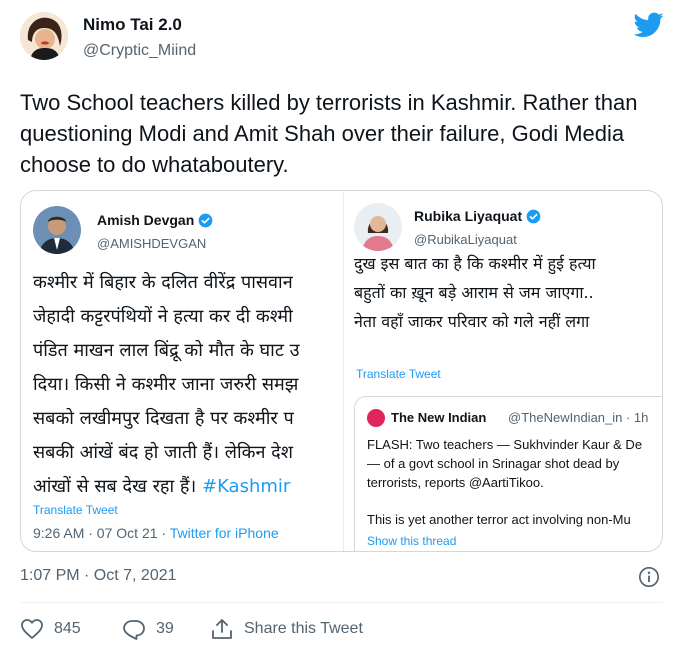 The width and height of the screenshot is (681, 649). What do you see at coordinates (98, 576) in the screenshot?
I see `tweet-timestamp: 1:07 PM · Oct 7, 2021` at bounding box center [98, 576].